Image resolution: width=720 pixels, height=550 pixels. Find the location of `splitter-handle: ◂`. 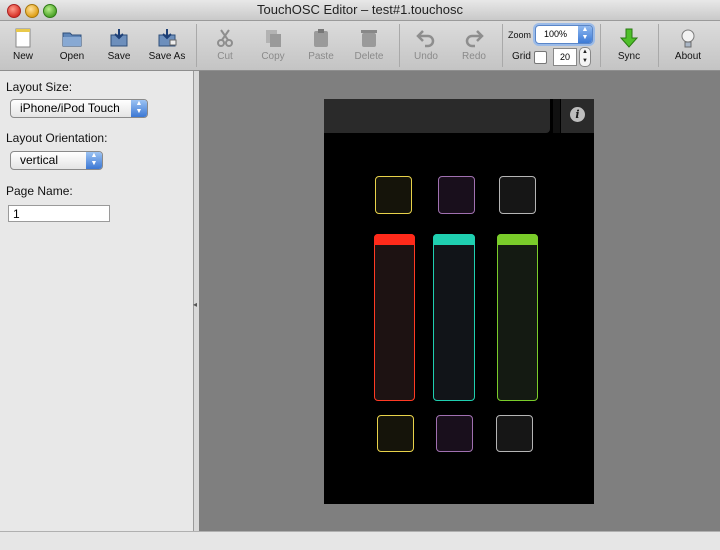

splitter-handle: ◂ is located at coordinates (195, 304).